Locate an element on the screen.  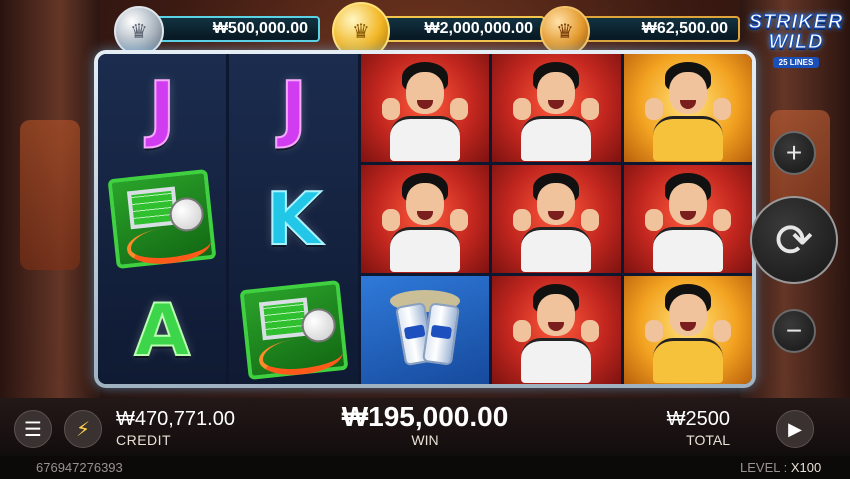
footer-bar is located at coordinates (425, 467).